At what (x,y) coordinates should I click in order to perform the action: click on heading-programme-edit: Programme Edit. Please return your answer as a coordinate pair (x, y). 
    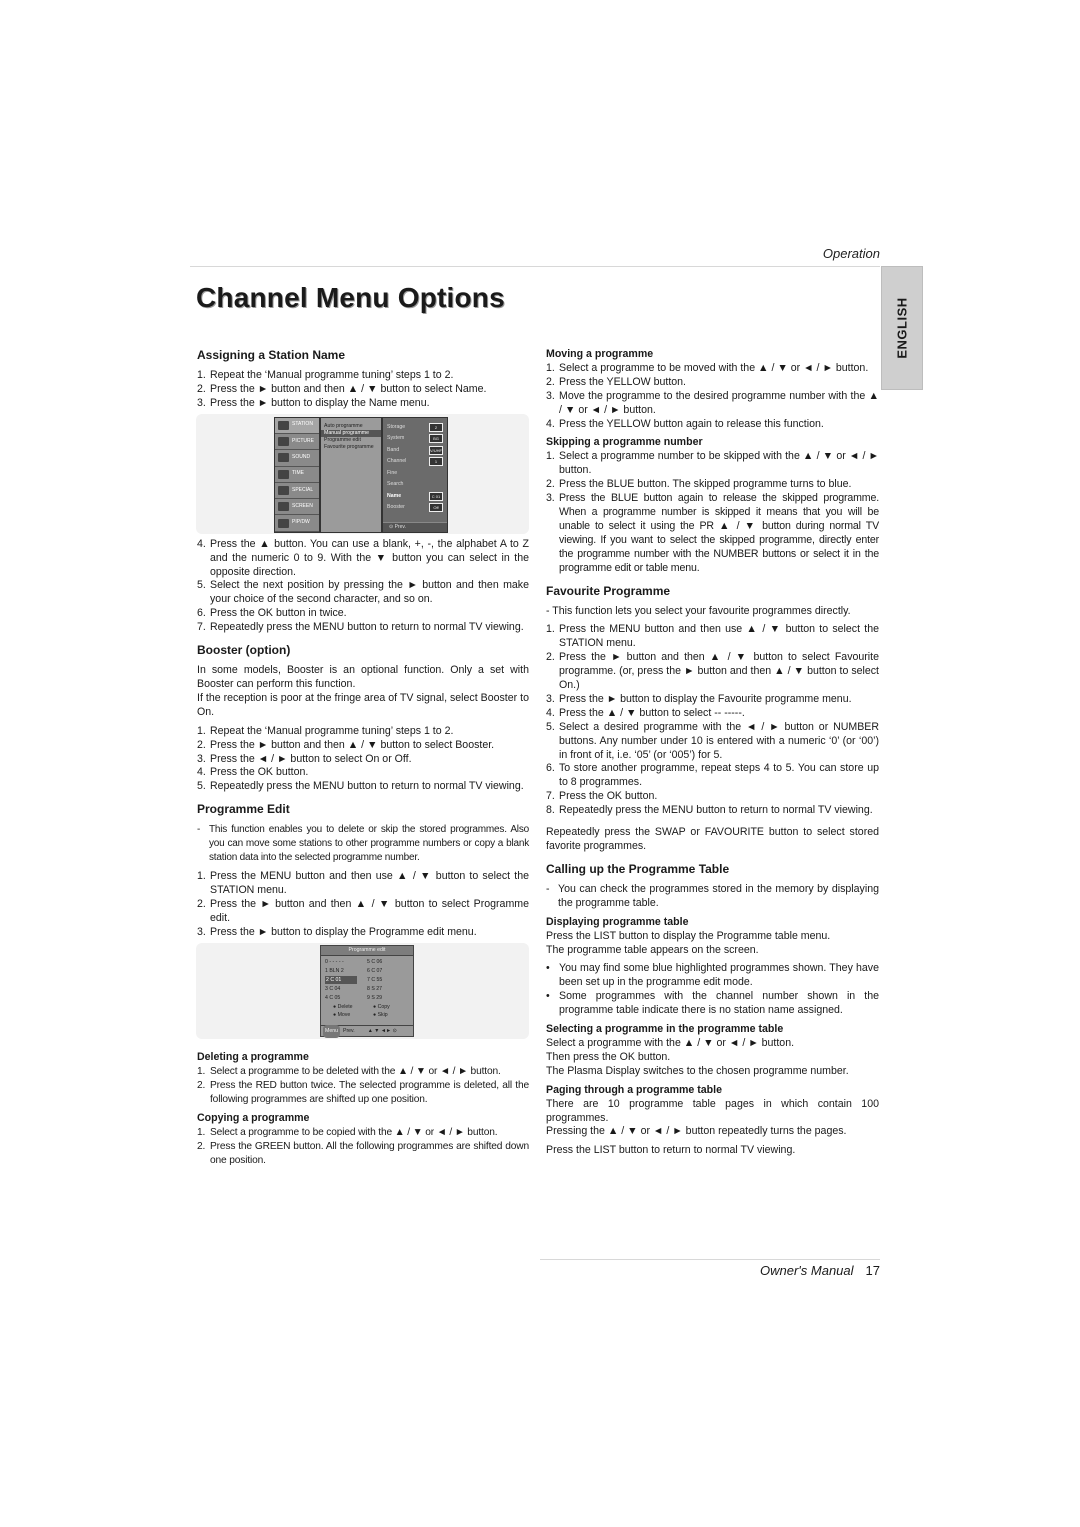
    Looking at the image, I should click on (243, 809).